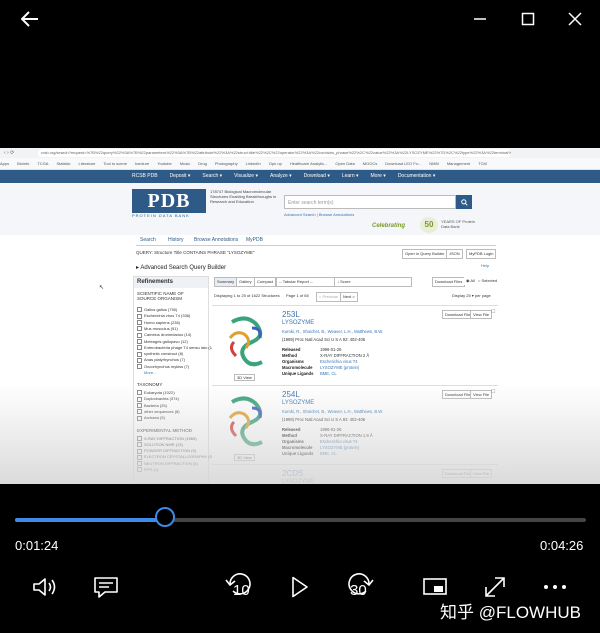 The height and width of the screenshot is (633, 600). Describe the element at coordinates (23, 163) in the screenshot. I see `bookmark-item: Bioinfo` at that location.